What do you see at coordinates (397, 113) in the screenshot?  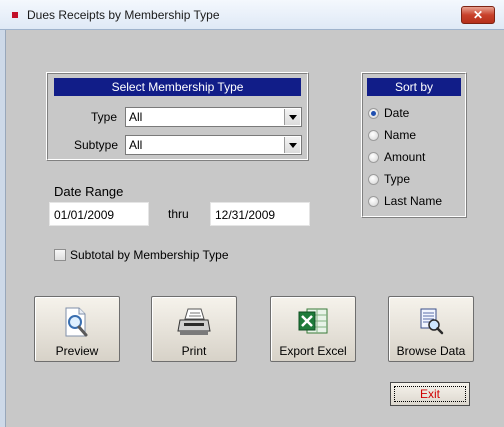 I see `sort-option-label: Date` at bounding box center [397, 113].